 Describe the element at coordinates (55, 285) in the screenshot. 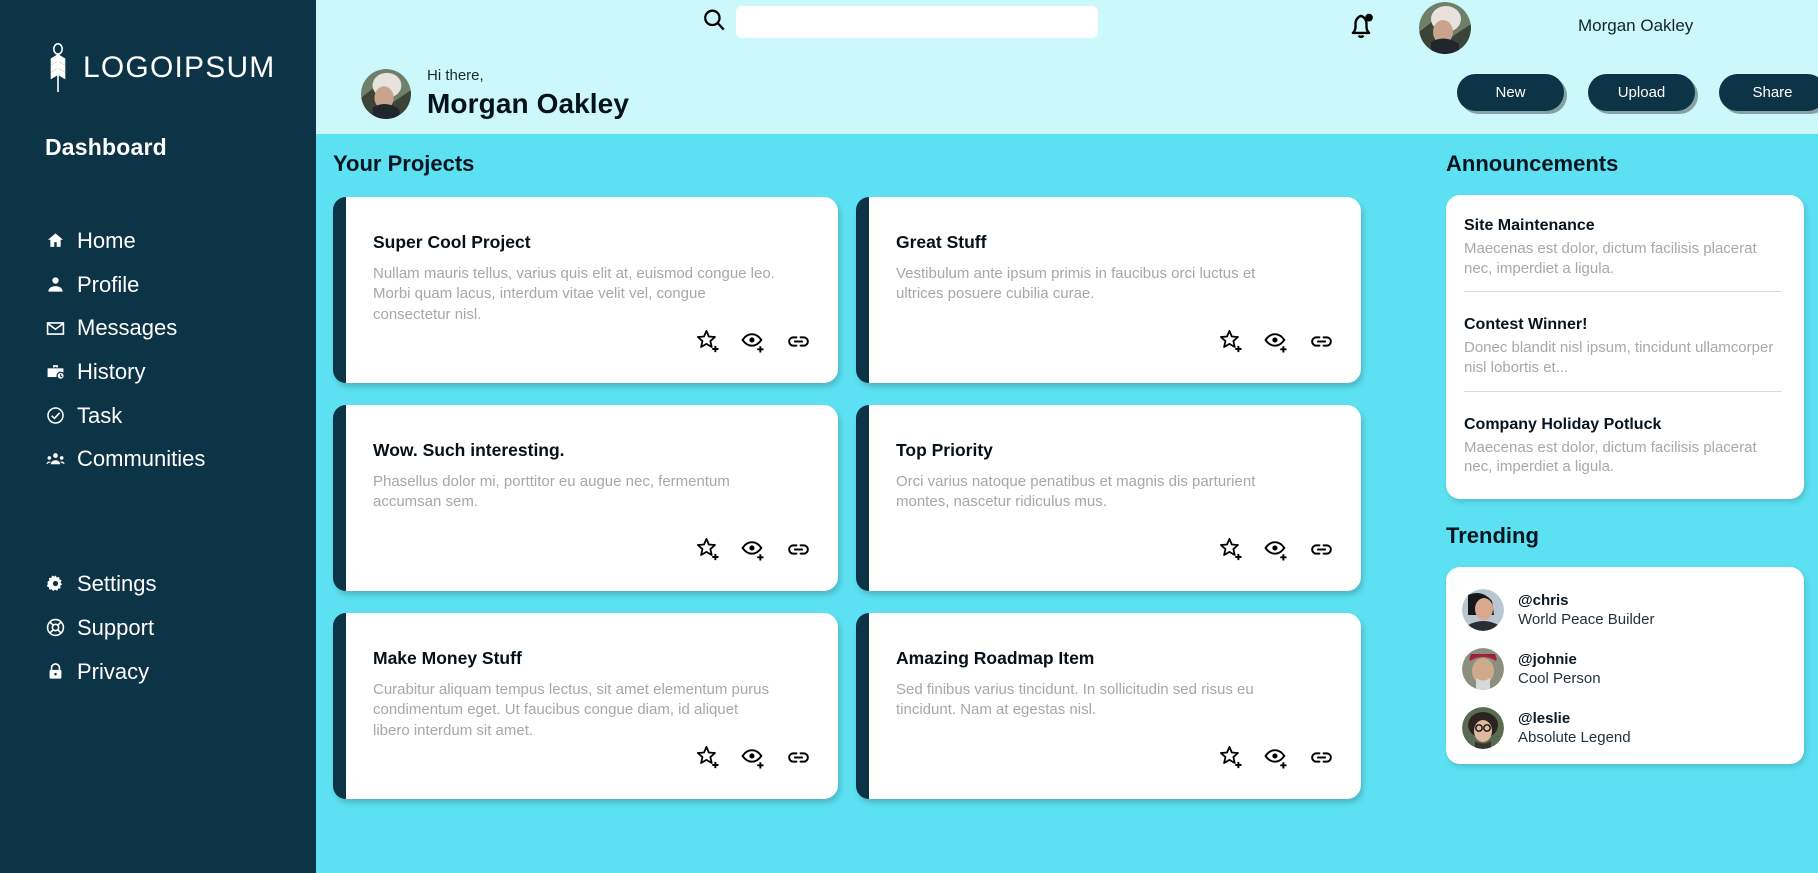

I see `person-icon` at that location.